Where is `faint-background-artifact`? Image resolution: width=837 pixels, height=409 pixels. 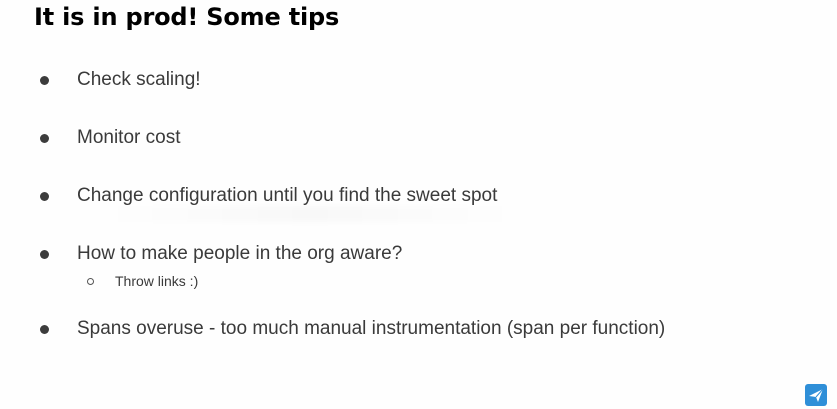
faint-background-artifact is located at coordinates (310, 214).